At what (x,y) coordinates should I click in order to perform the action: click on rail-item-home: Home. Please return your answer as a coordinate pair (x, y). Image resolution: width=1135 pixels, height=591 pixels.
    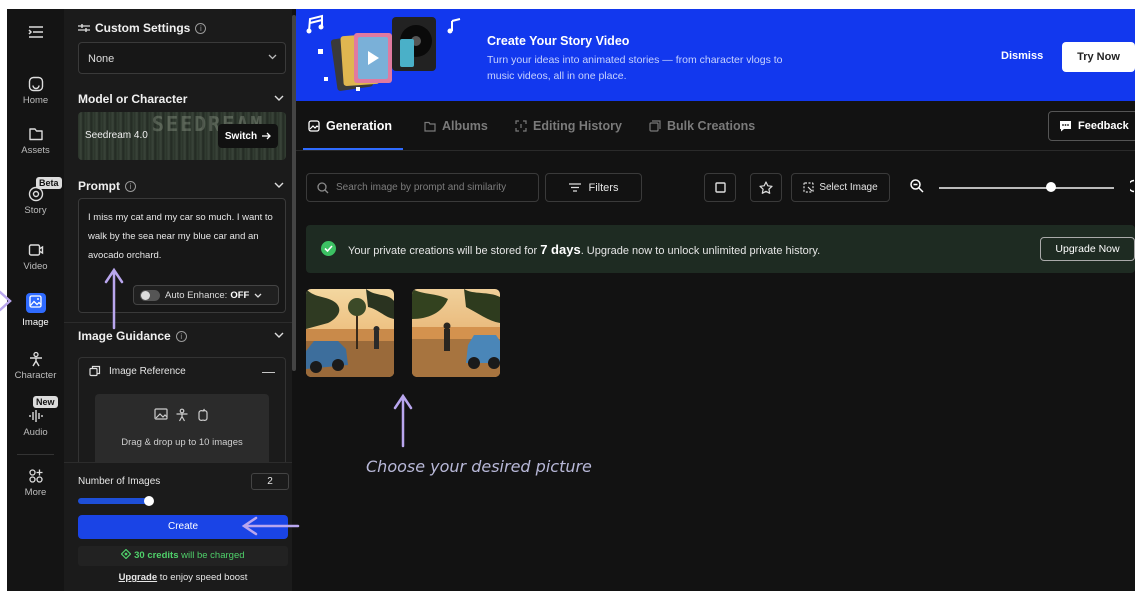
    Looking at the image, I should click on (35, 91).